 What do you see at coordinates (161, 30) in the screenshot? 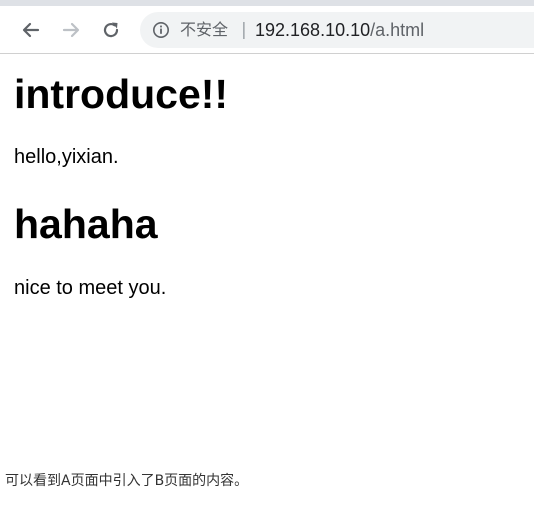
I see `info-icon` at bounding box center [161, 30].